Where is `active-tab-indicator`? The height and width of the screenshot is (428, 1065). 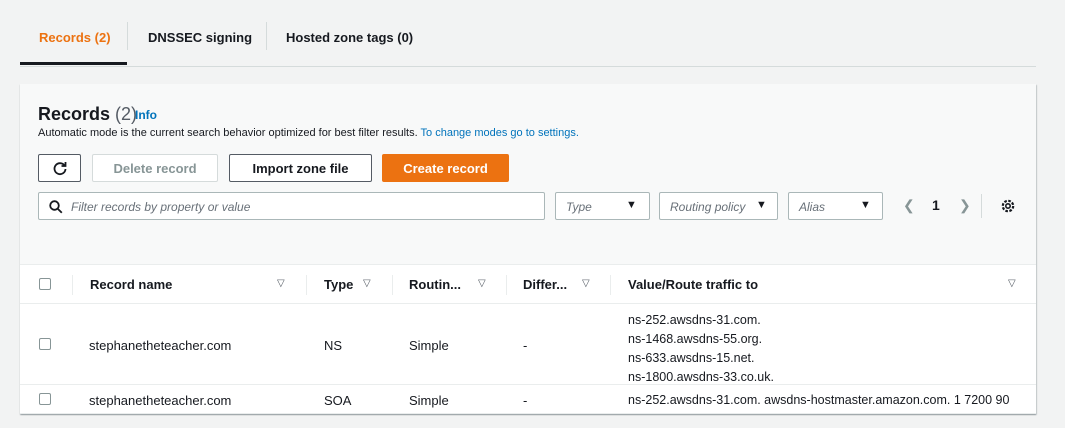
active-tab-indicator is located at coordinates (73, 63).